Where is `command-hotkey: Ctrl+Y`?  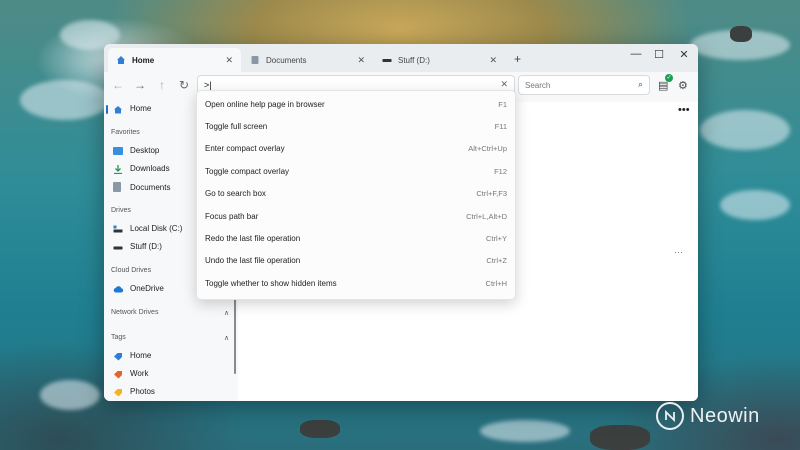
command-hotkey: Ctrl+Y is located at coordinates (496, 239).